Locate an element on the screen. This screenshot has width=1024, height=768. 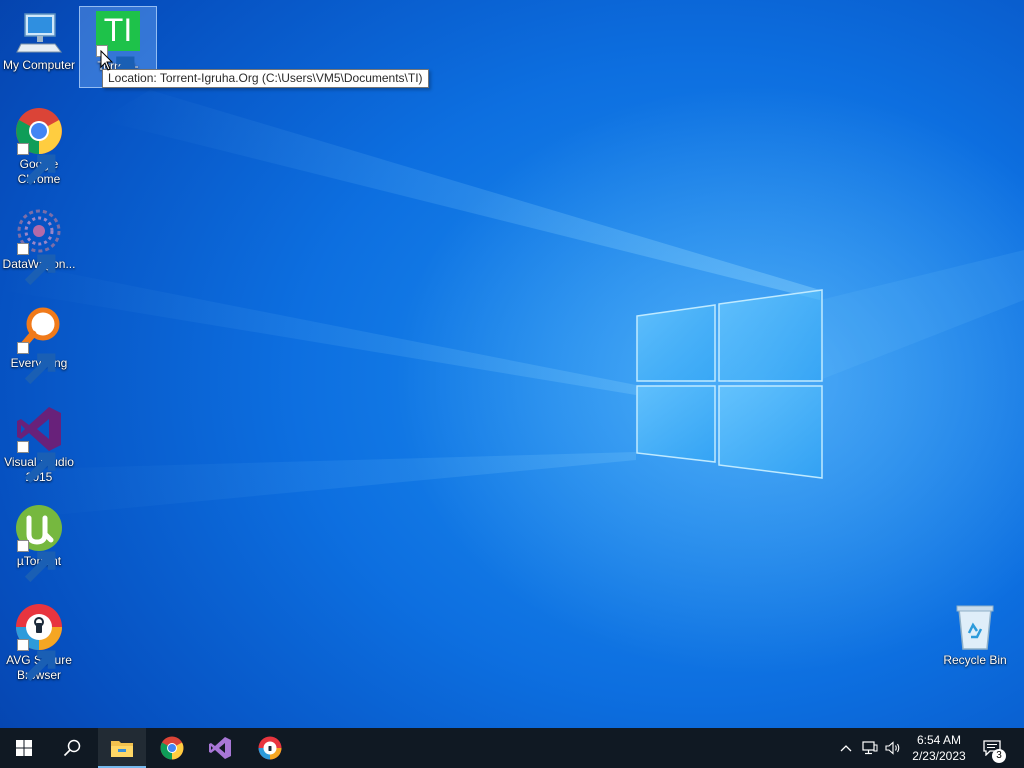
search-icon is located at coordinates (72, 748).